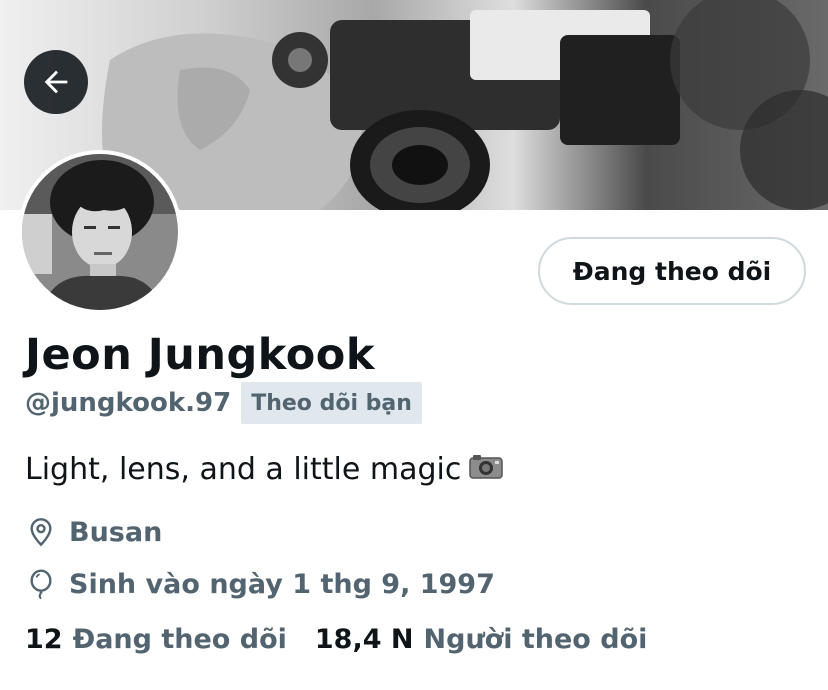 The height and width of the screenshot is (690, 828). Describe the element at coordinates (180, 639) in the screenshot. I see `following-link: Đang theo dõi` at that location.